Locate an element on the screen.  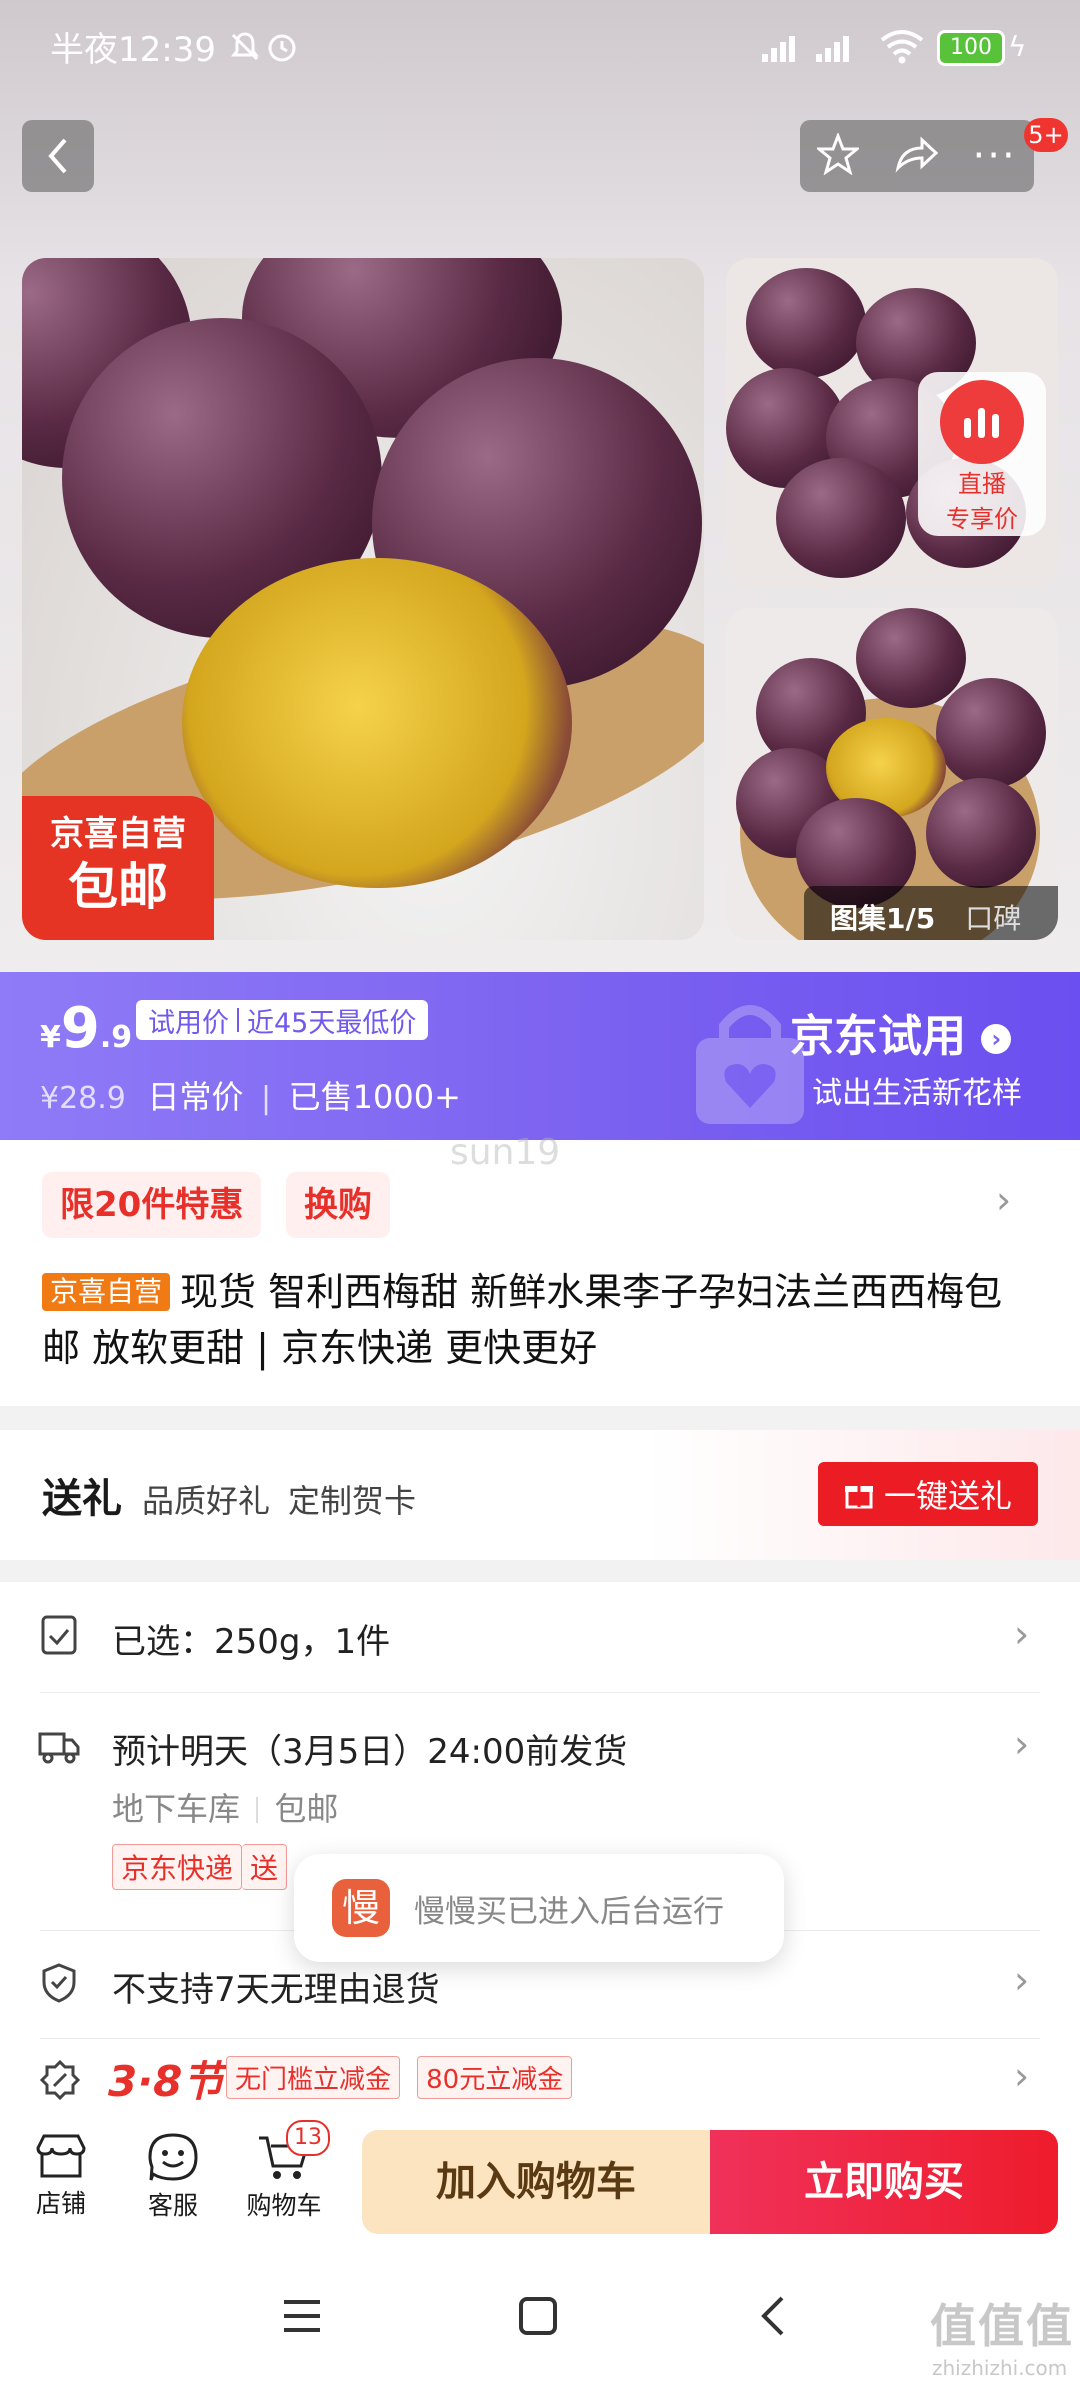
delivery-tags: 京东快递送 is located at coordinates (200, 1867).